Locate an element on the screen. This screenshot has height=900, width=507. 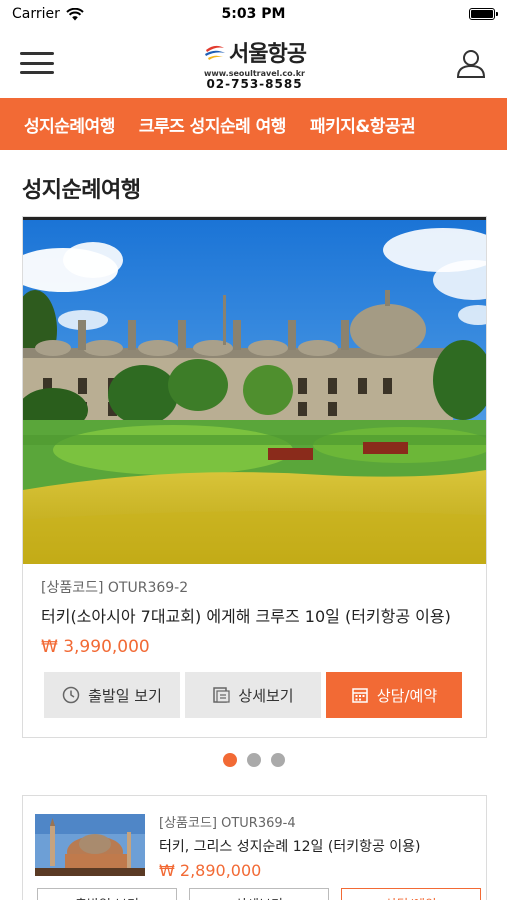
hamburger-menu-icon is located at coordinates (37, 63).